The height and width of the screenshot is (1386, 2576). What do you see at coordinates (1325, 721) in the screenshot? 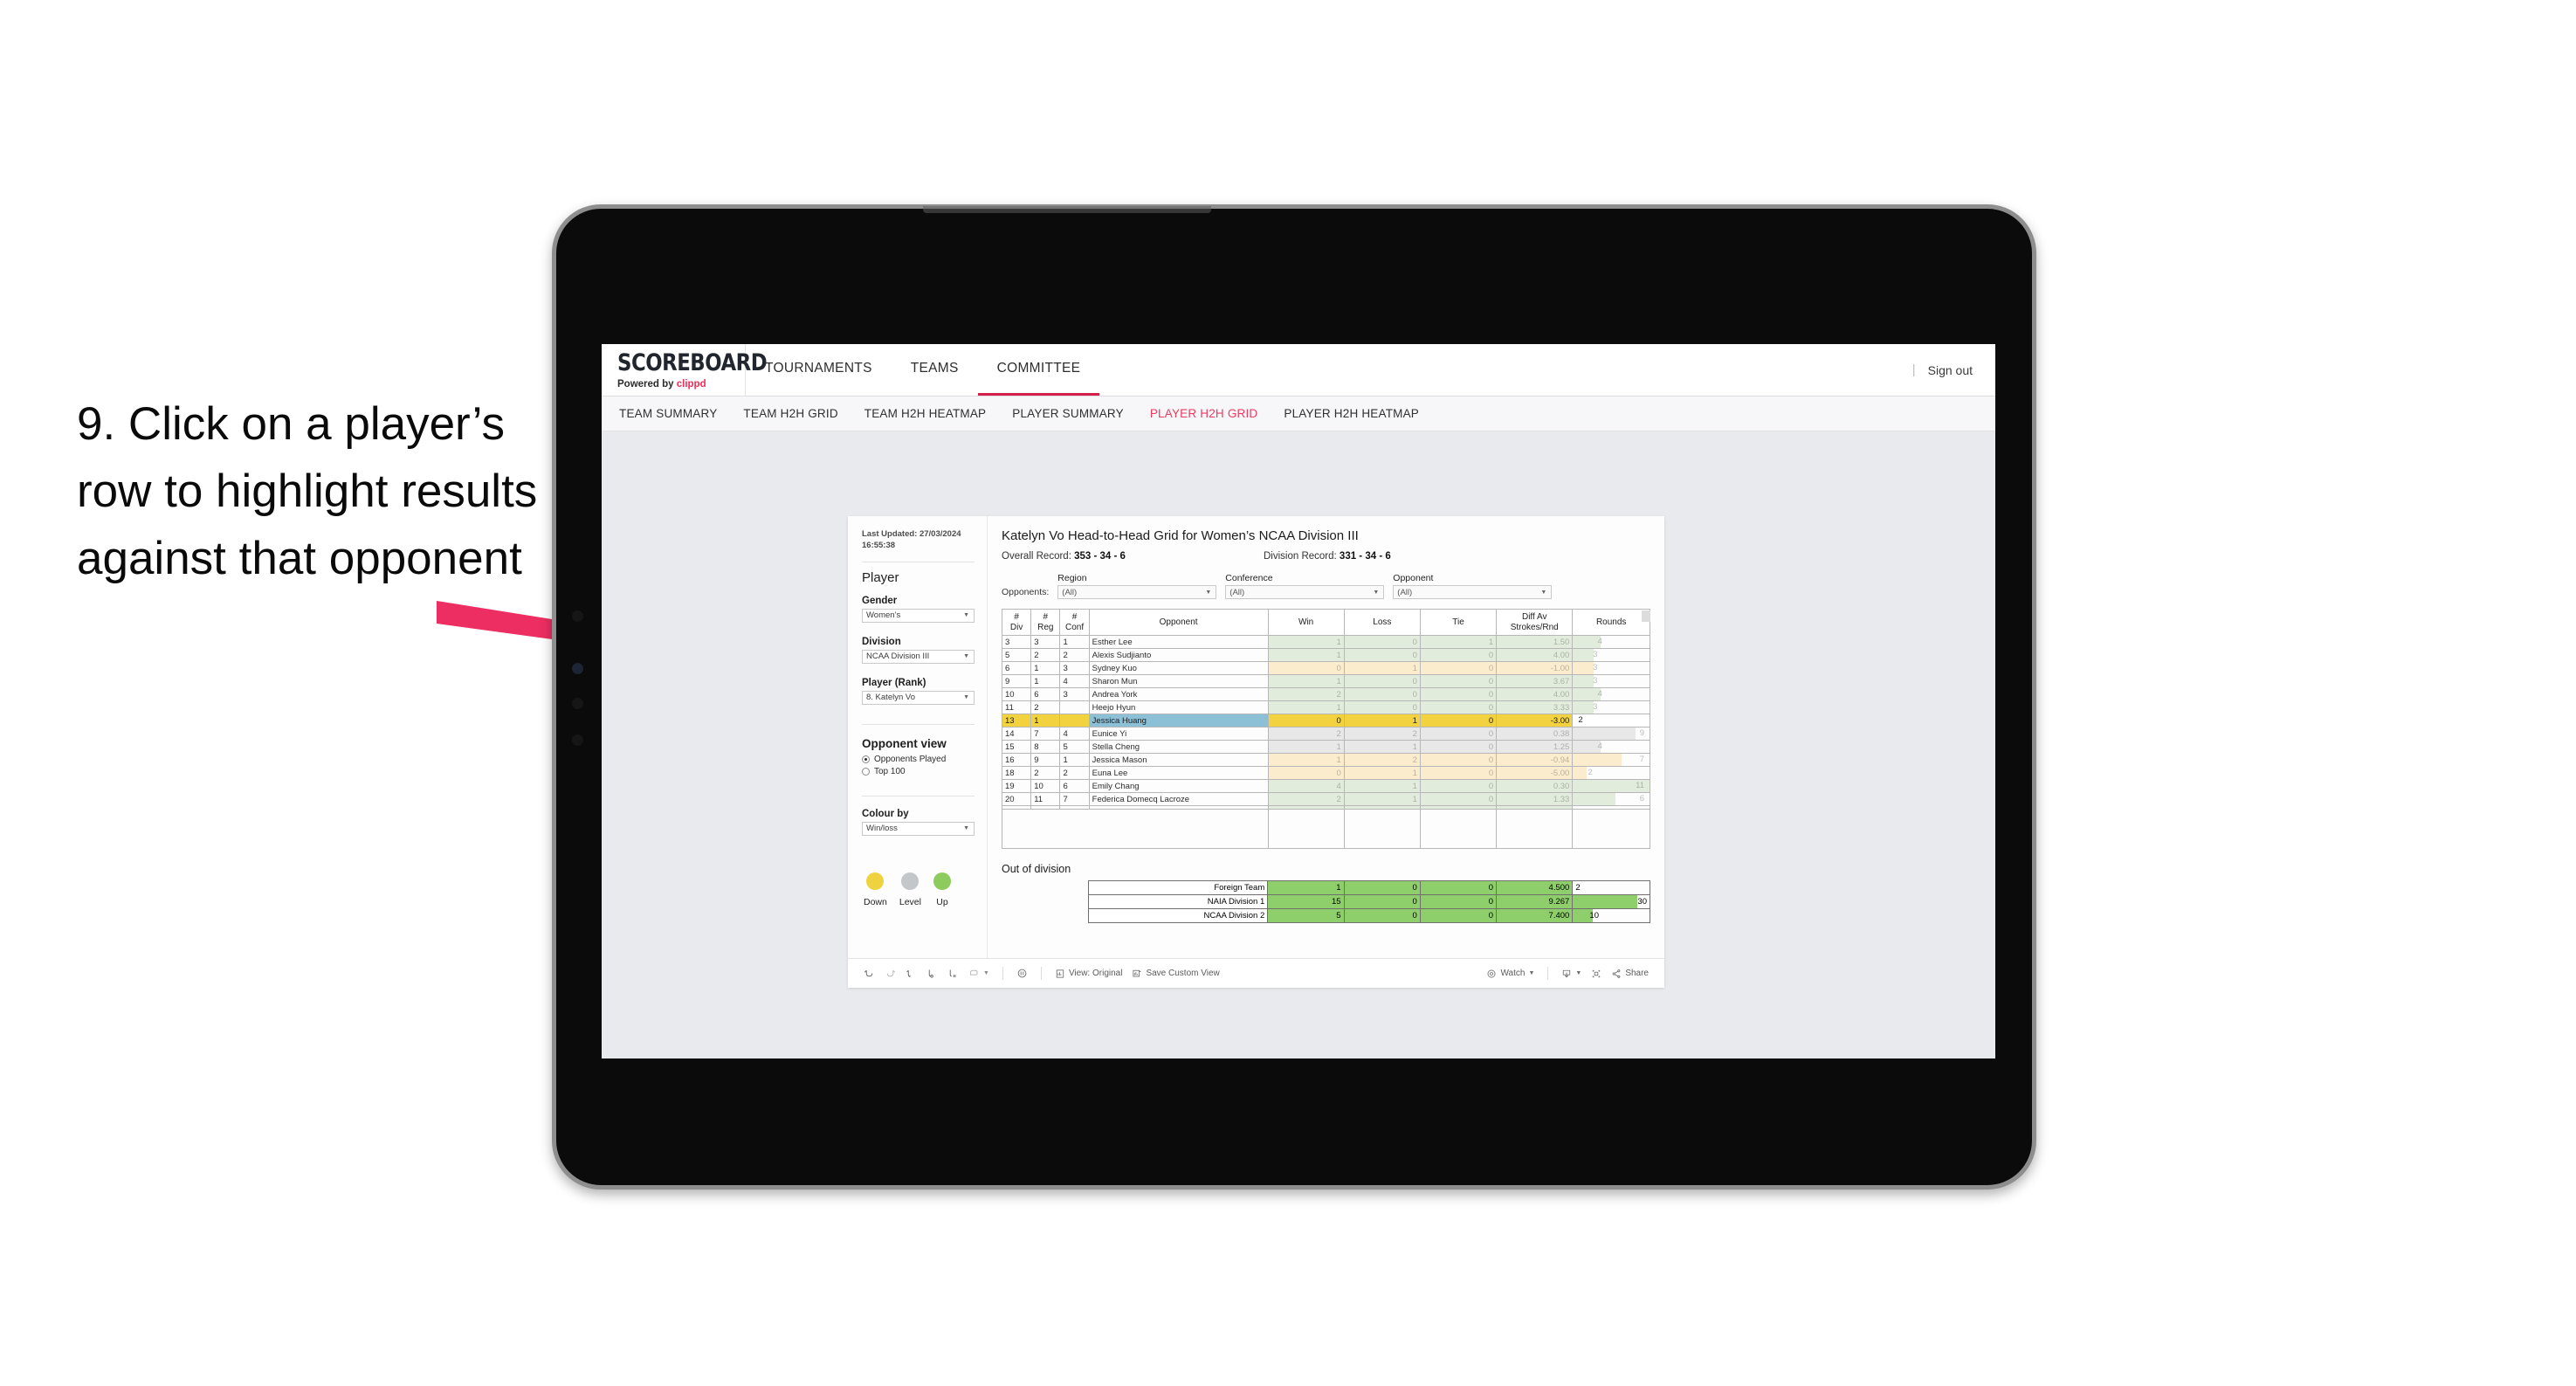
I see `table-row: 13 1 Jessica Huang 0 1 0 -3.00 2` at bounding box center [1325, 721].